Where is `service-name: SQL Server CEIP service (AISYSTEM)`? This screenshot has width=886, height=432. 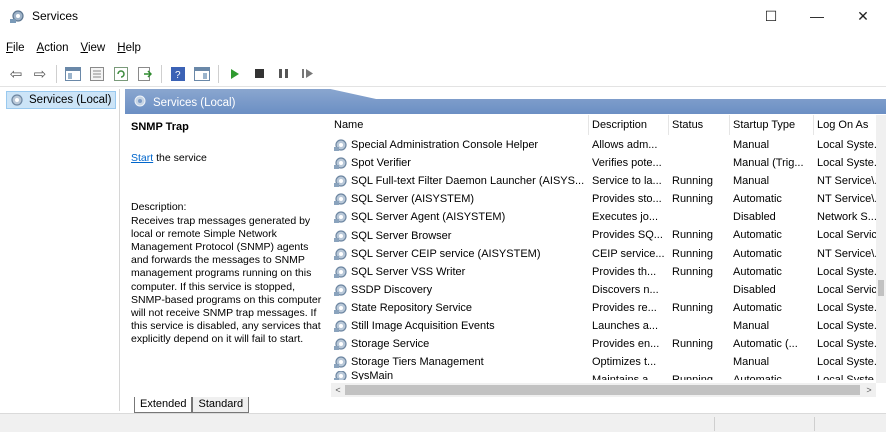
service-name: SQL Server CEIP service (AISYSTEM) is located at coordinates (446, 253).